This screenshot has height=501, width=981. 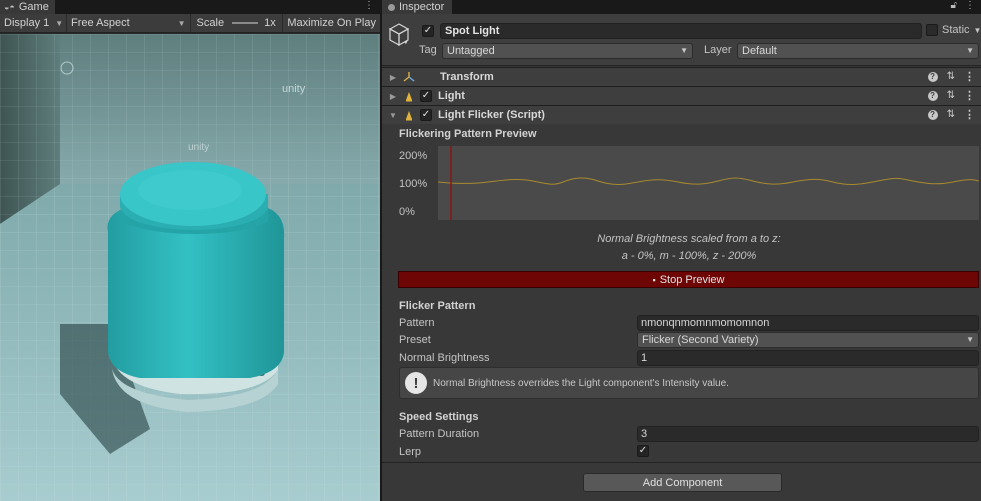 I want to click on add-component-button: Add Component, so click(x=682, y=482).